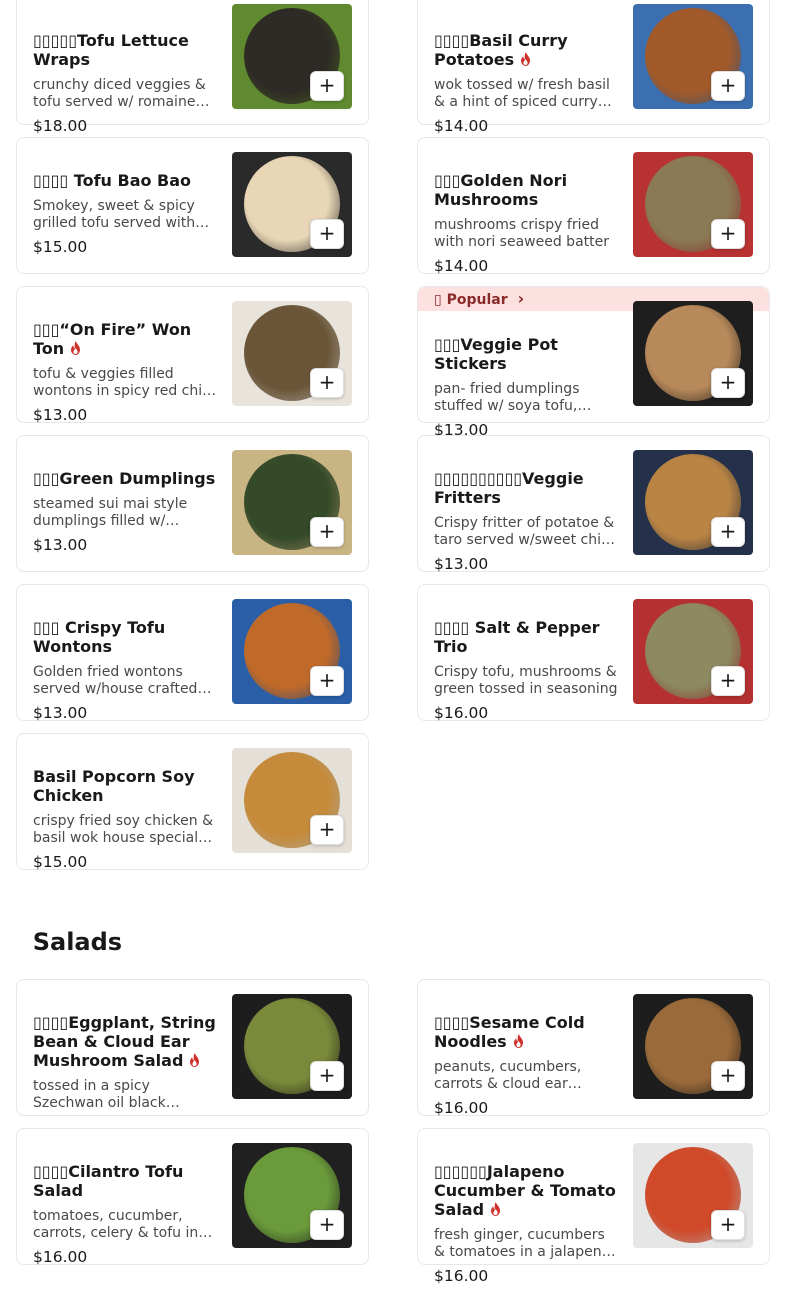 The width and height of the screenshot is (785, 1310). What do you see at coordinates (125, 1181) in the screenshot?
I see `menu-item-name: ▯▯▯▯Cilantro Tofu Salad` at bounding box center [125, 1181].